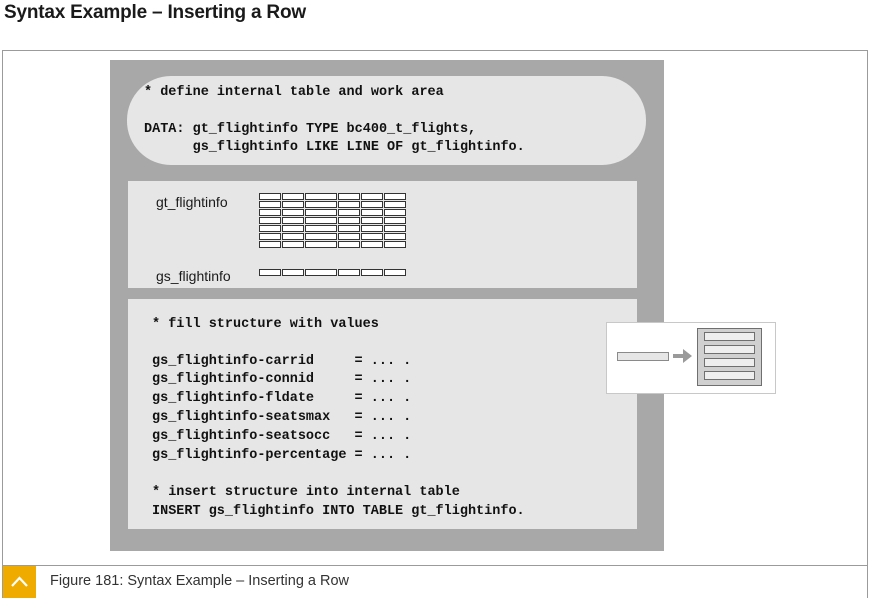 This screenshot has width=871, height=603. I want to click on structure-label: gs_flightinfo, so click(193, 276).